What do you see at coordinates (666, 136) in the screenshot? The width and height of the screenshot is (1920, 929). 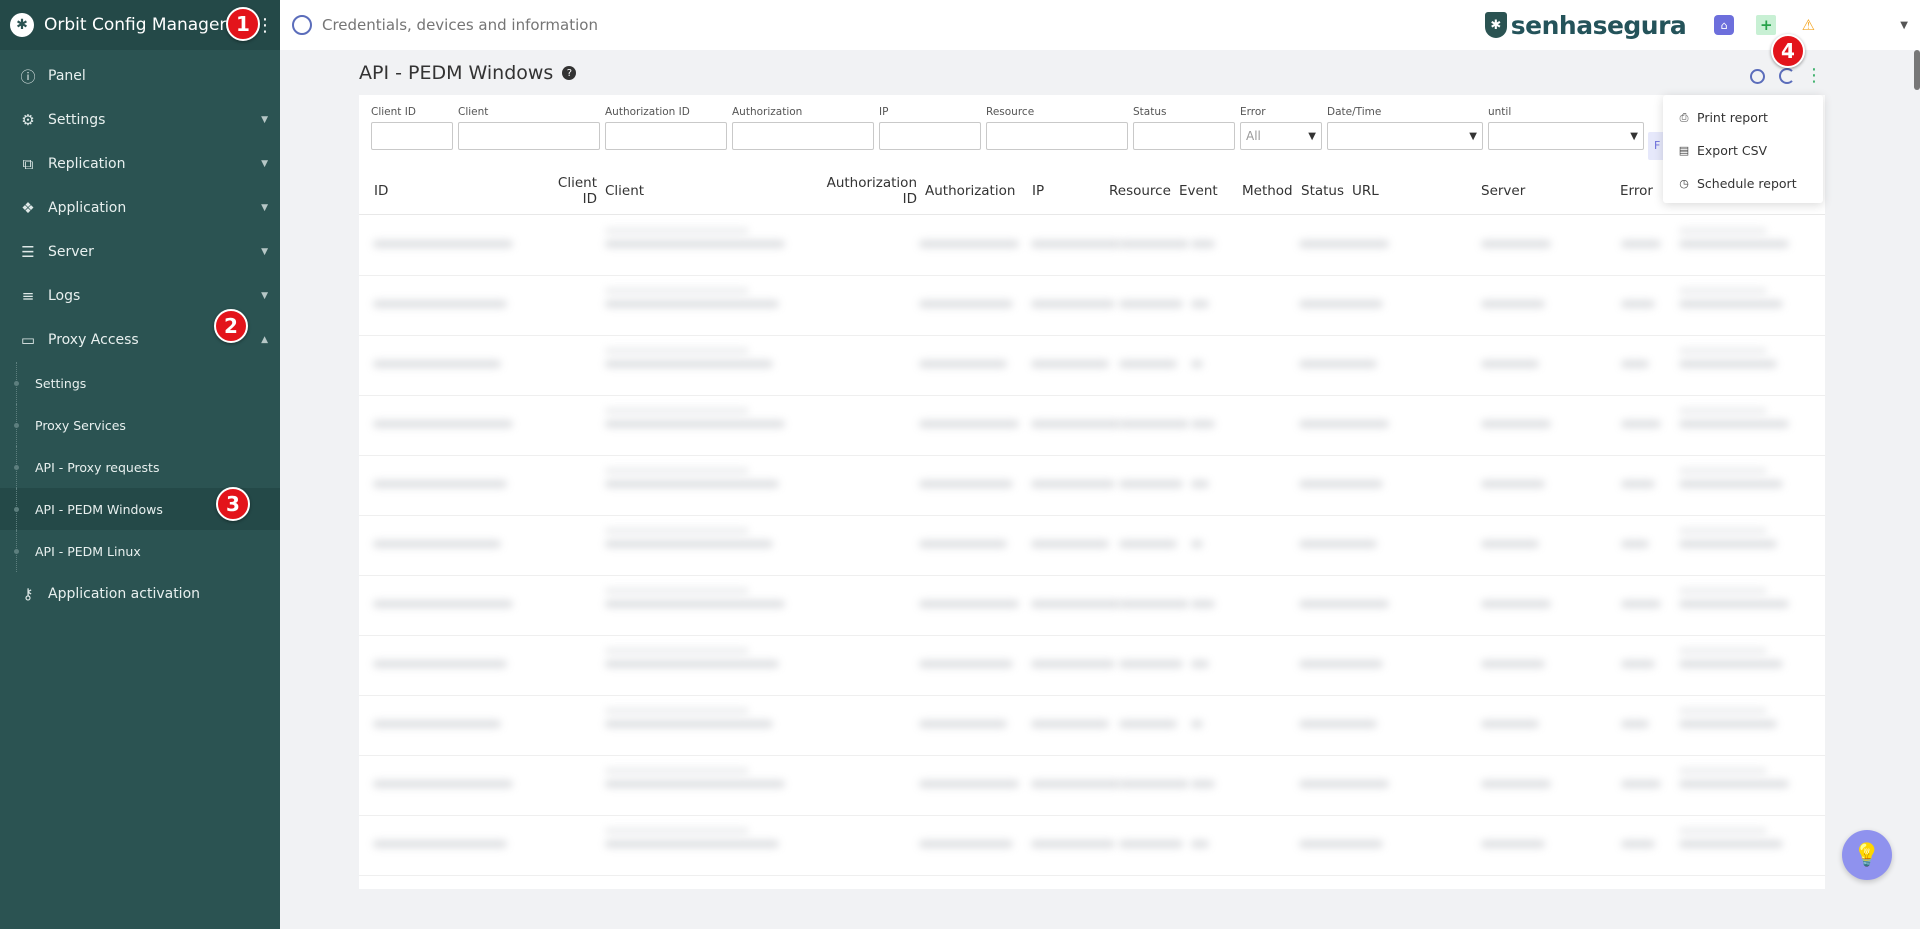 I see `authorization-id-input` at bounding box center [666, 136].